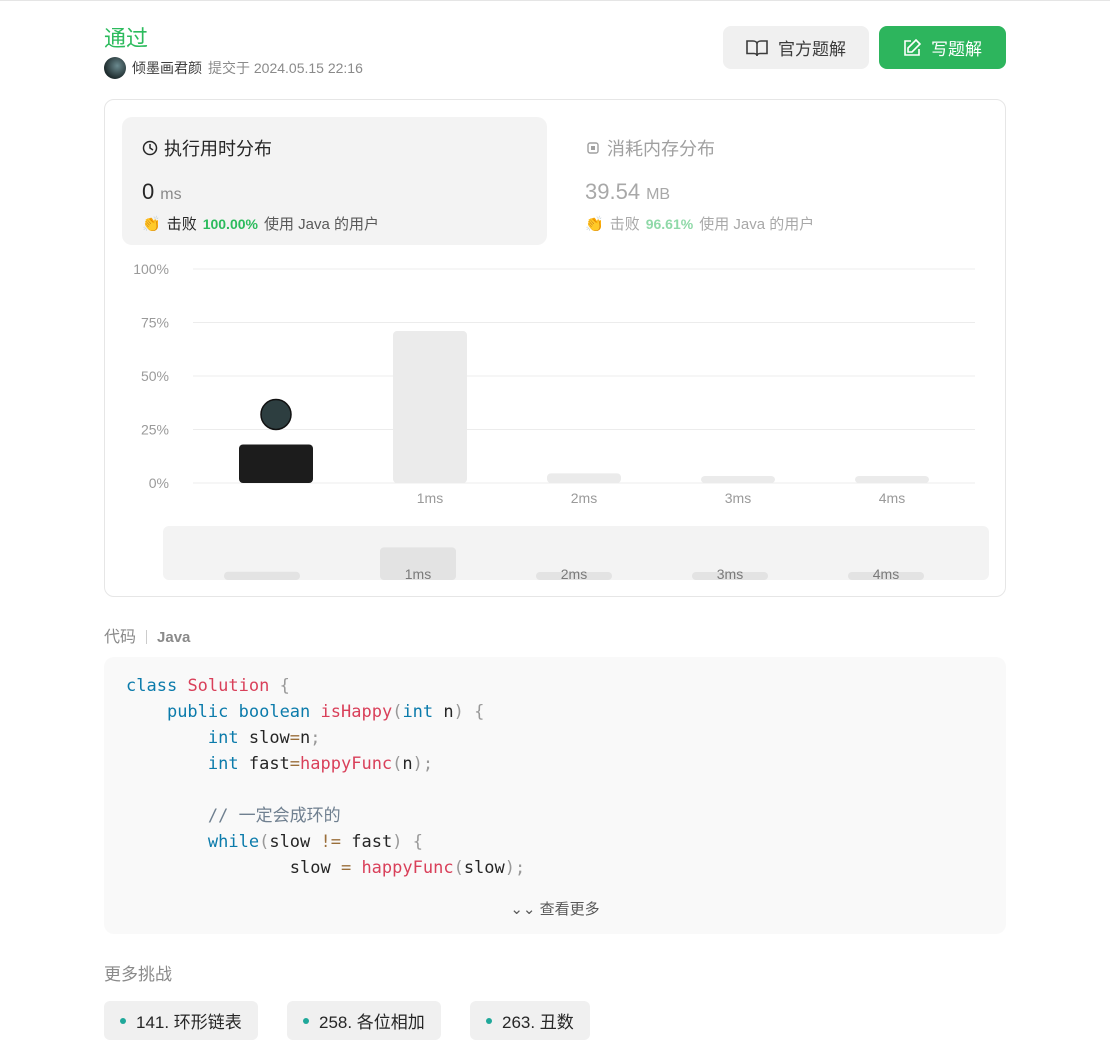 The image size is (1110, 1045). What do you see at coordinates (757, 47) in the screenshot?
I see `book-icon` at bounding box center [757, 47].